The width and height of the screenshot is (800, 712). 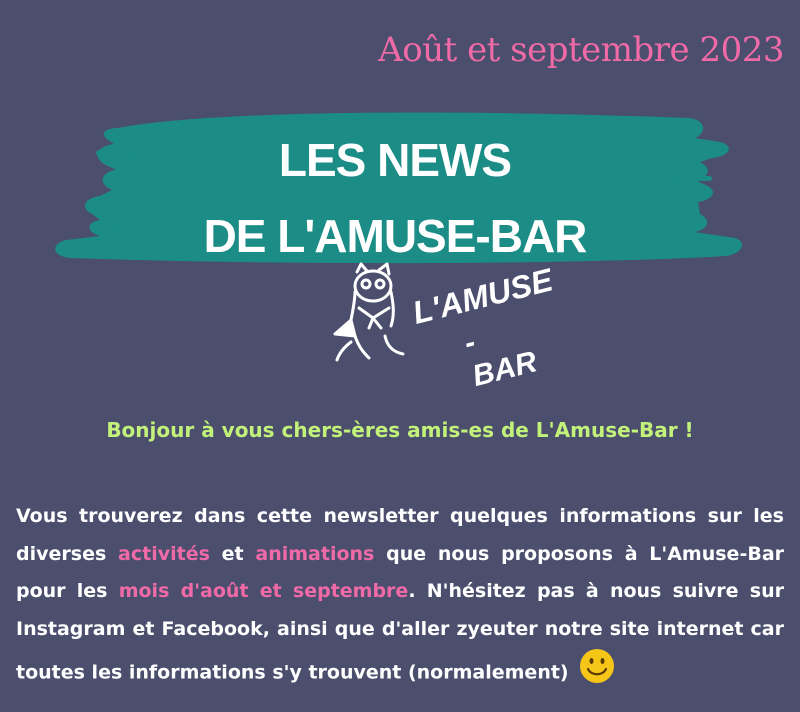 I want to click on highlight-months: mois d'août et septembre, so click(x=263, y=591).